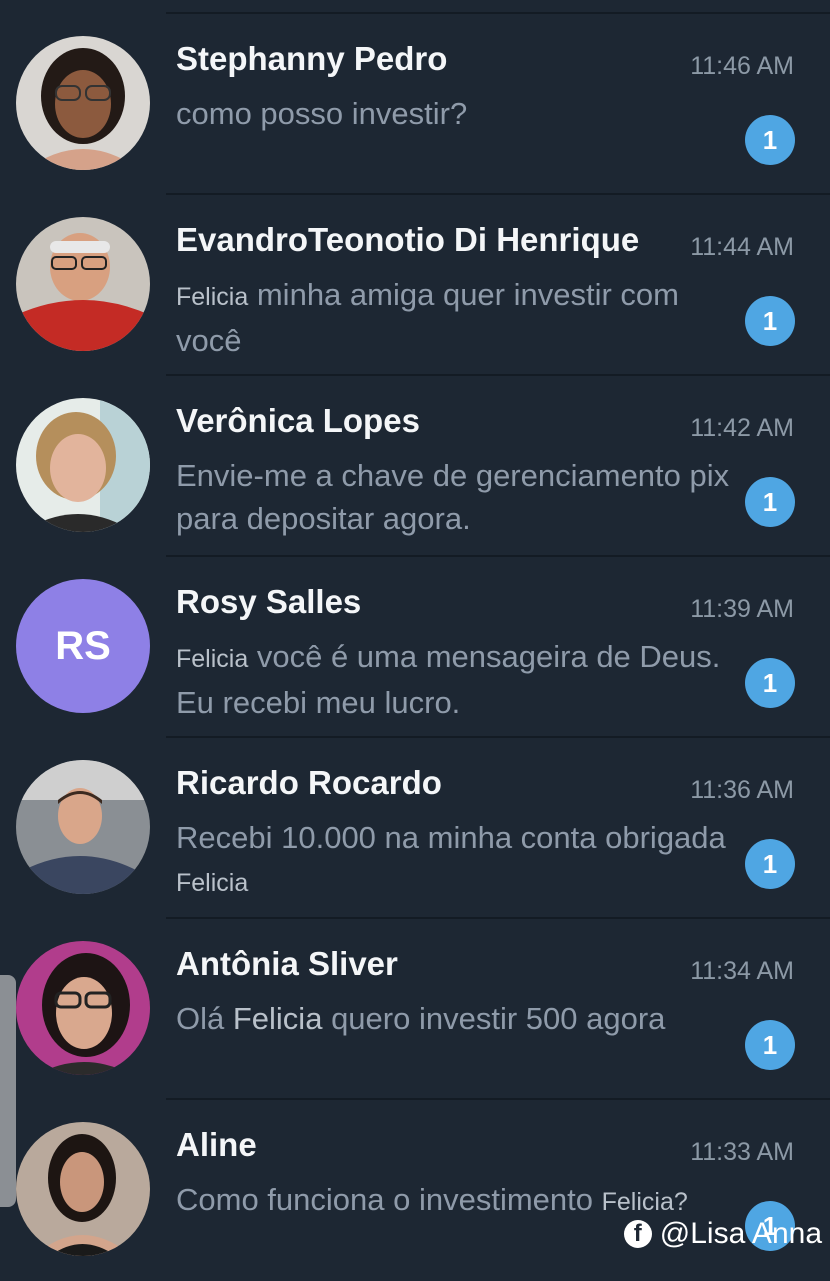 The image size is (830, 1281). I want to click on contact-name: Verônica Lopes, so click(298, 420).